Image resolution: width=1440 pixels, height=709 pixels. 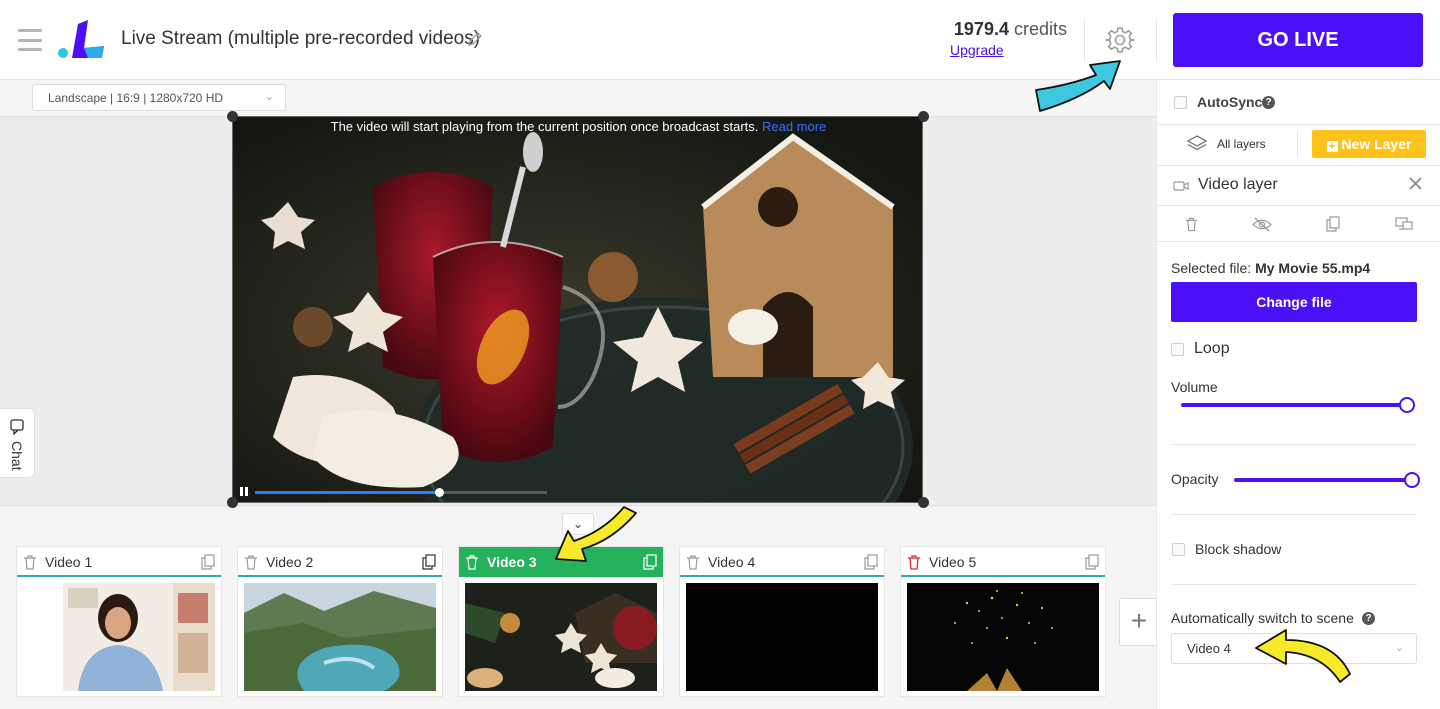 I want to click on logo, so click(x=81, y=39).